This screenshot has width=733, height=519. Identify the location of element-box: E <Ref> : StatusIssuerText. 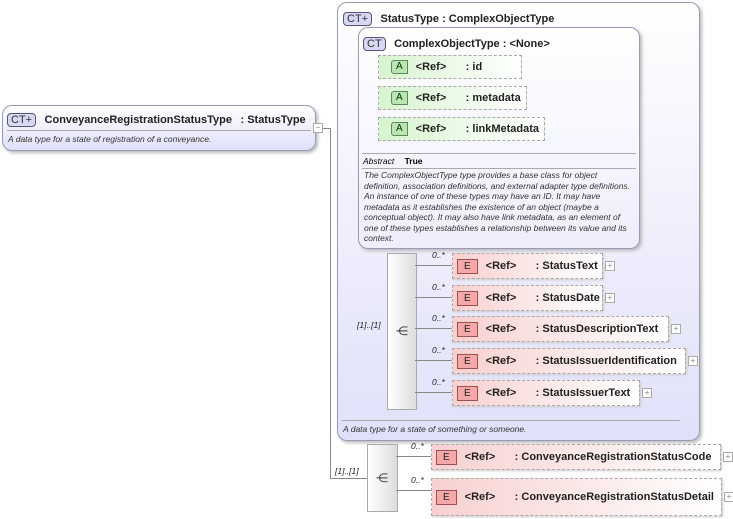
(546, 393).